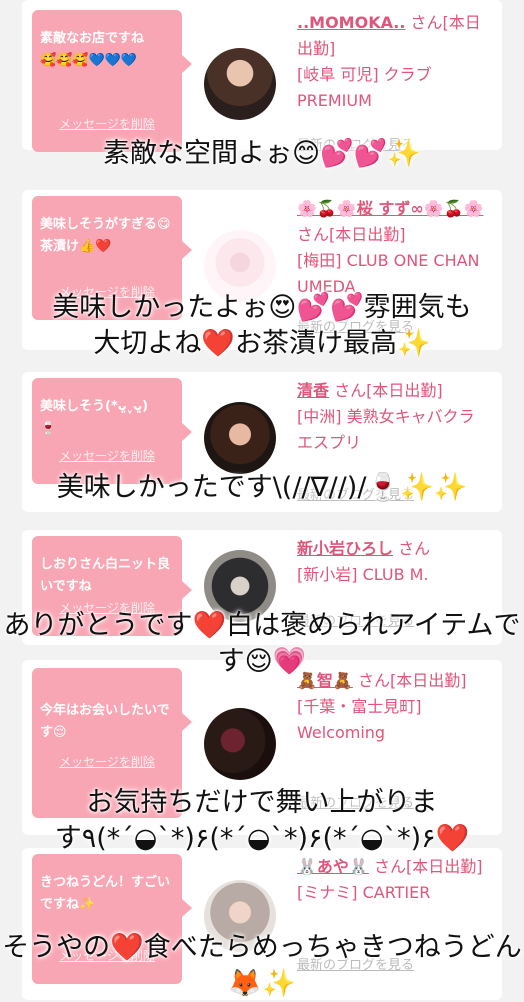 Image resolution: width=524 pixels, height=1002 pixels. I want to click on message-text: 今年はお会いしたいです😌, so click(105, 721).